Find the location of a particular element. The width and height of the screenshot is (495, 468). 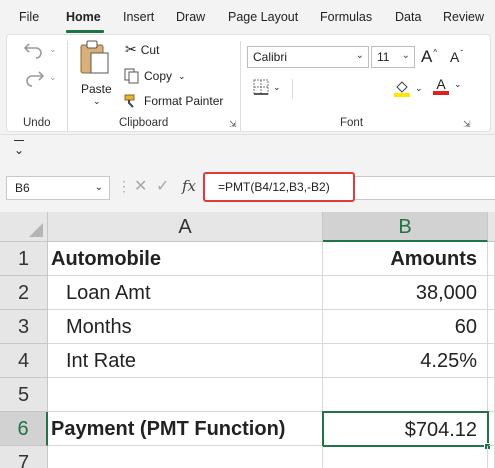

paste-label: Paste is located at coordinates (96, 89).